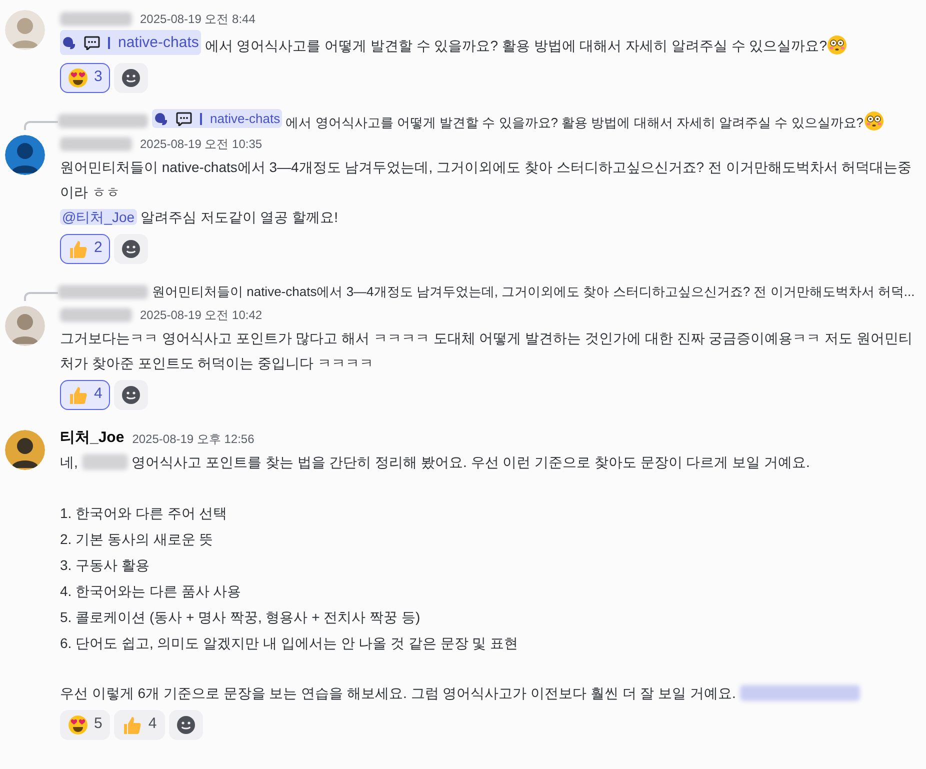 The width and height of the screenshot is (926, 769). I want to click on list-item: 1. 한국어와 다른 주어 선택, so click(144, 513).